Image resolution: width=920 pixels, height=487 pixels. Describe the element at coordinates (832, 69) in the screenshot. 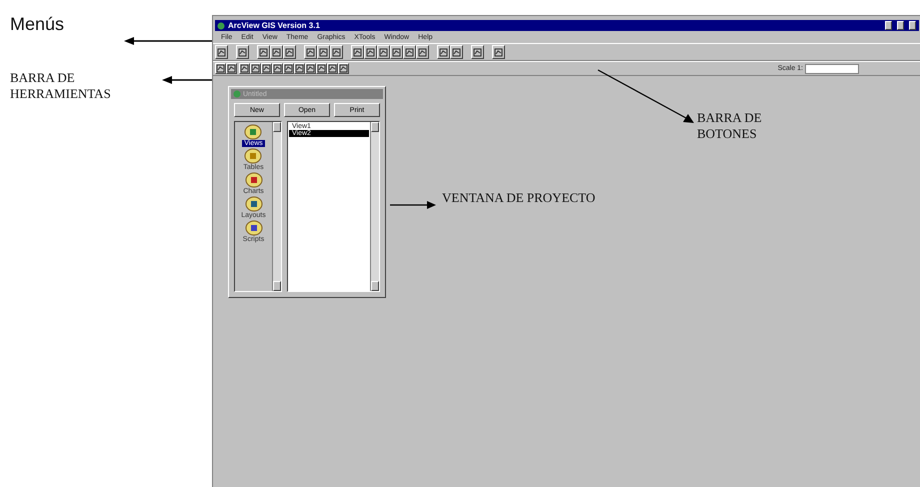

I see `scale-field` at that location.